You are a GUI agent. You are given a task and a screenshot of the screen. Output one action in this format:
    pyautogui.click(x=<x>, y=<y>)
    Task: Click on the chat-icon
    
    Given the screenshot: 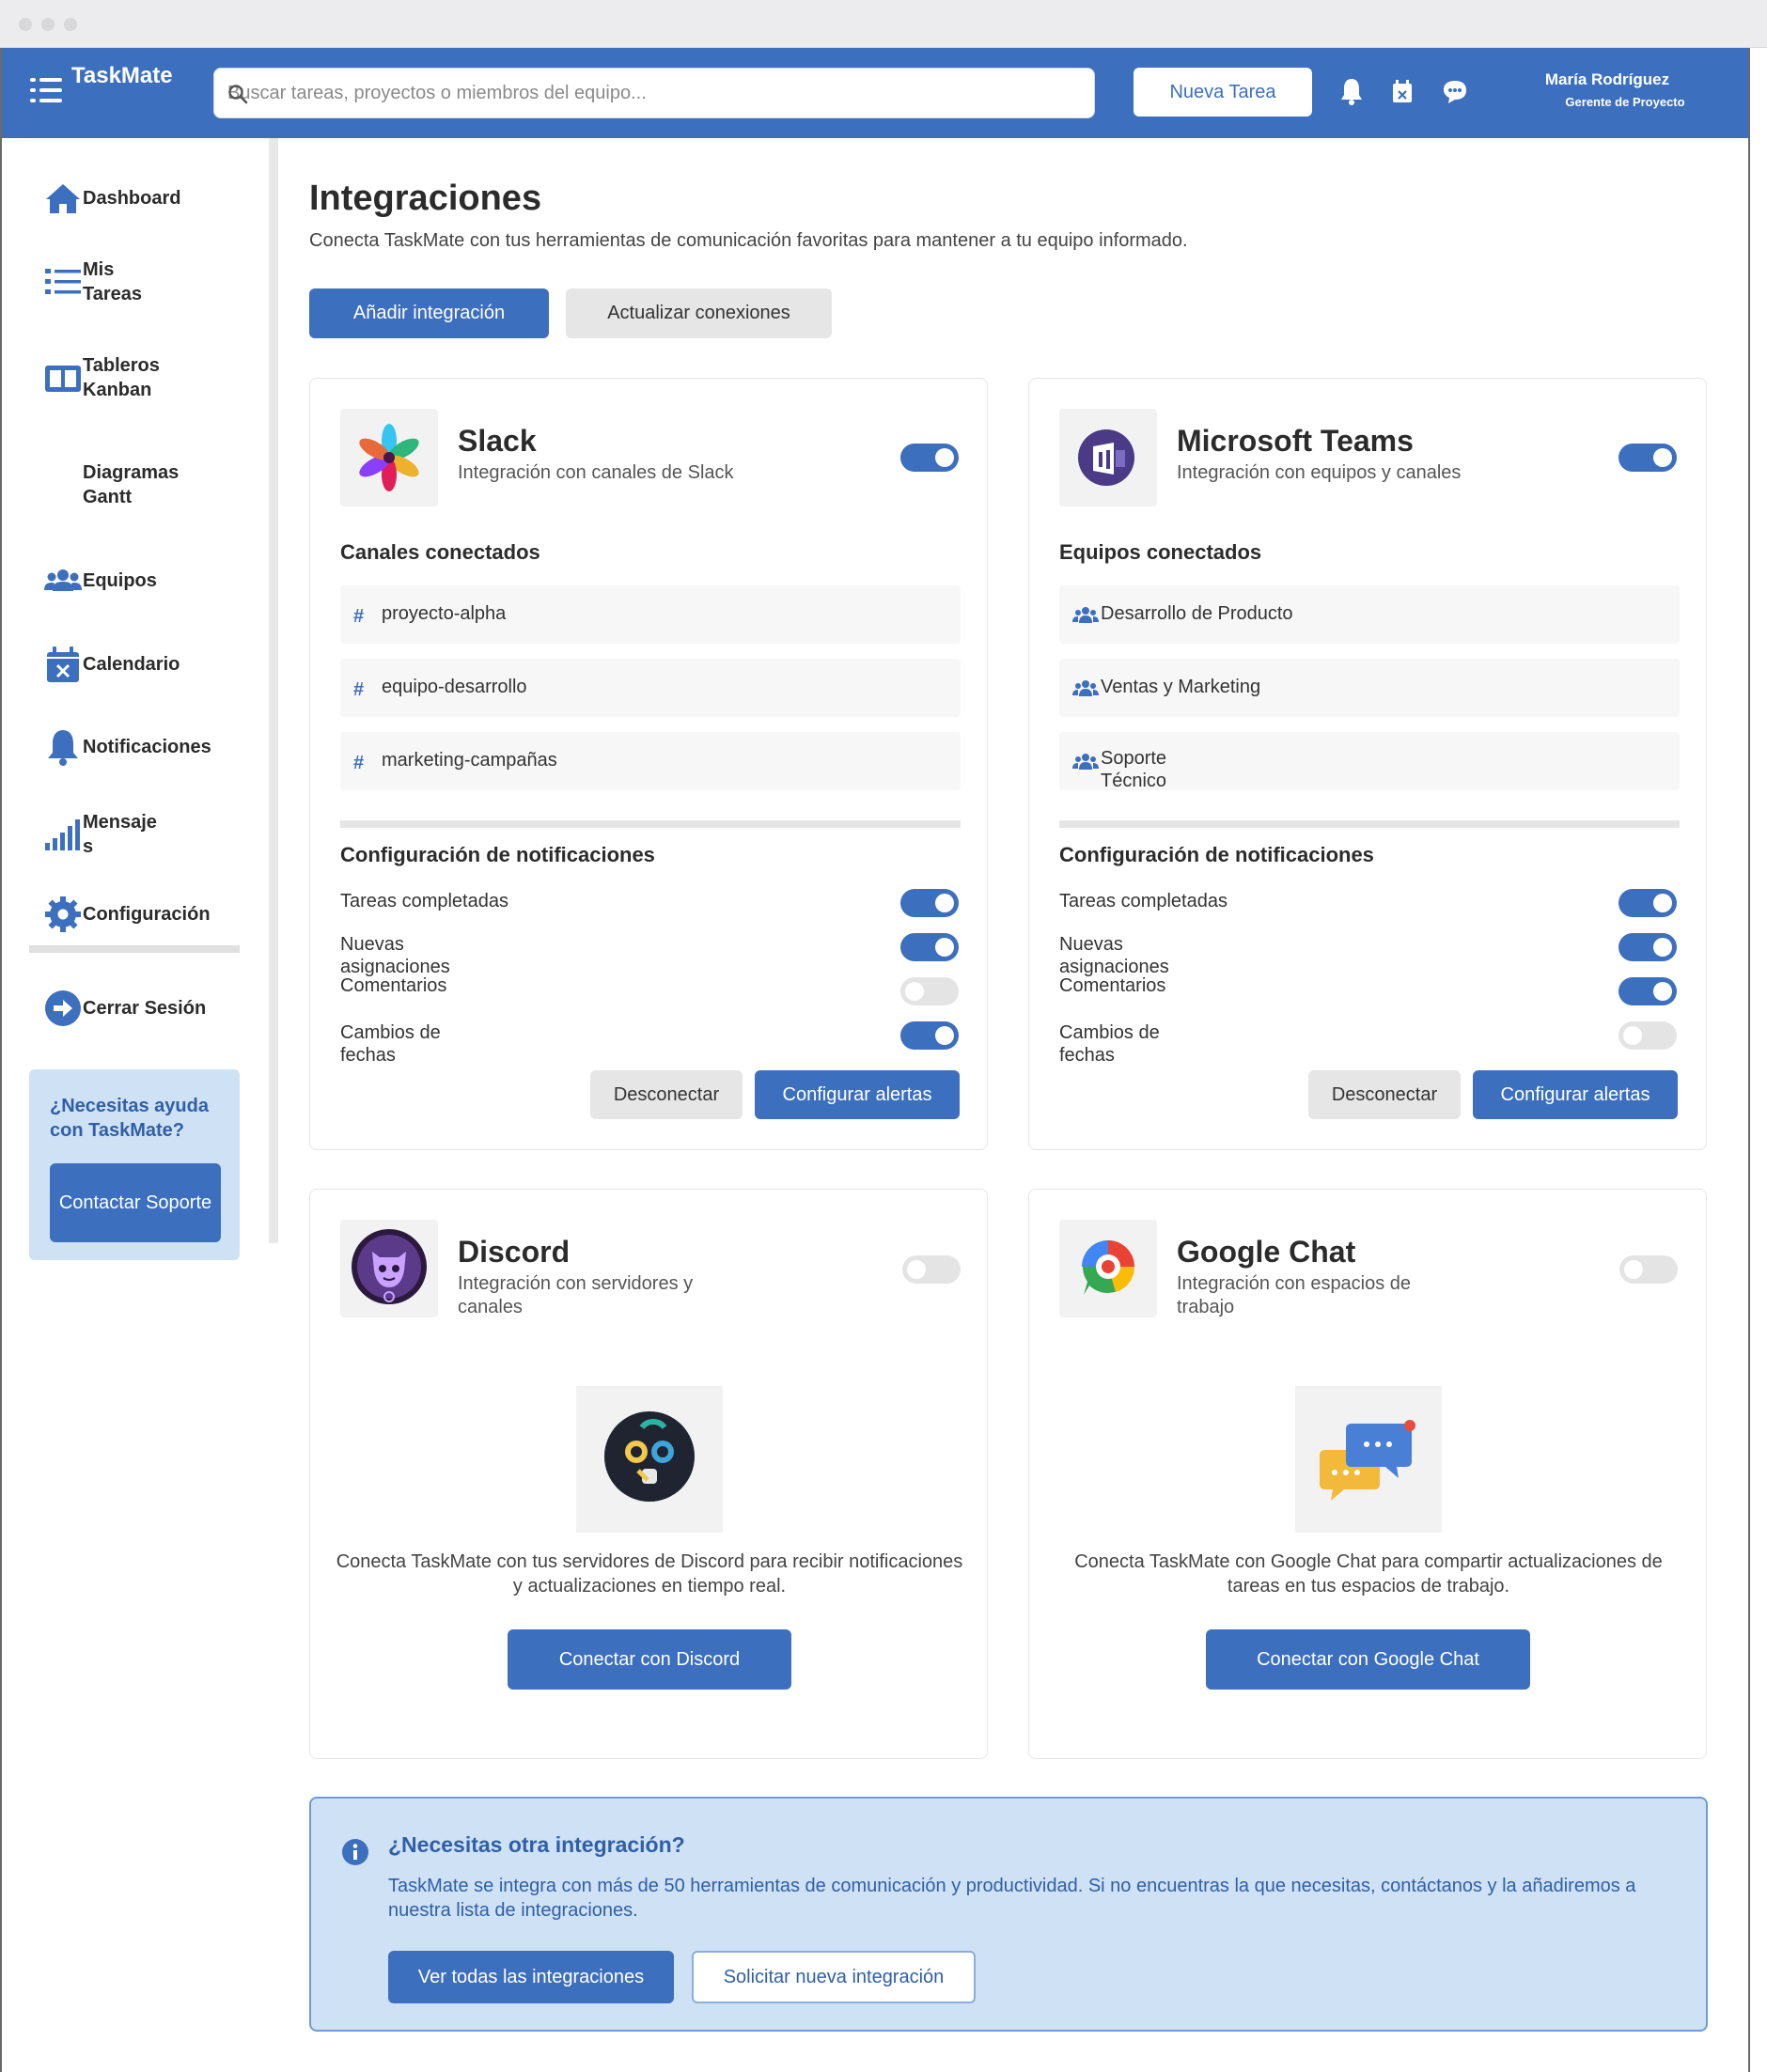 What is the action you would take?
    pyautogui.click(x=1455, y=92)
    